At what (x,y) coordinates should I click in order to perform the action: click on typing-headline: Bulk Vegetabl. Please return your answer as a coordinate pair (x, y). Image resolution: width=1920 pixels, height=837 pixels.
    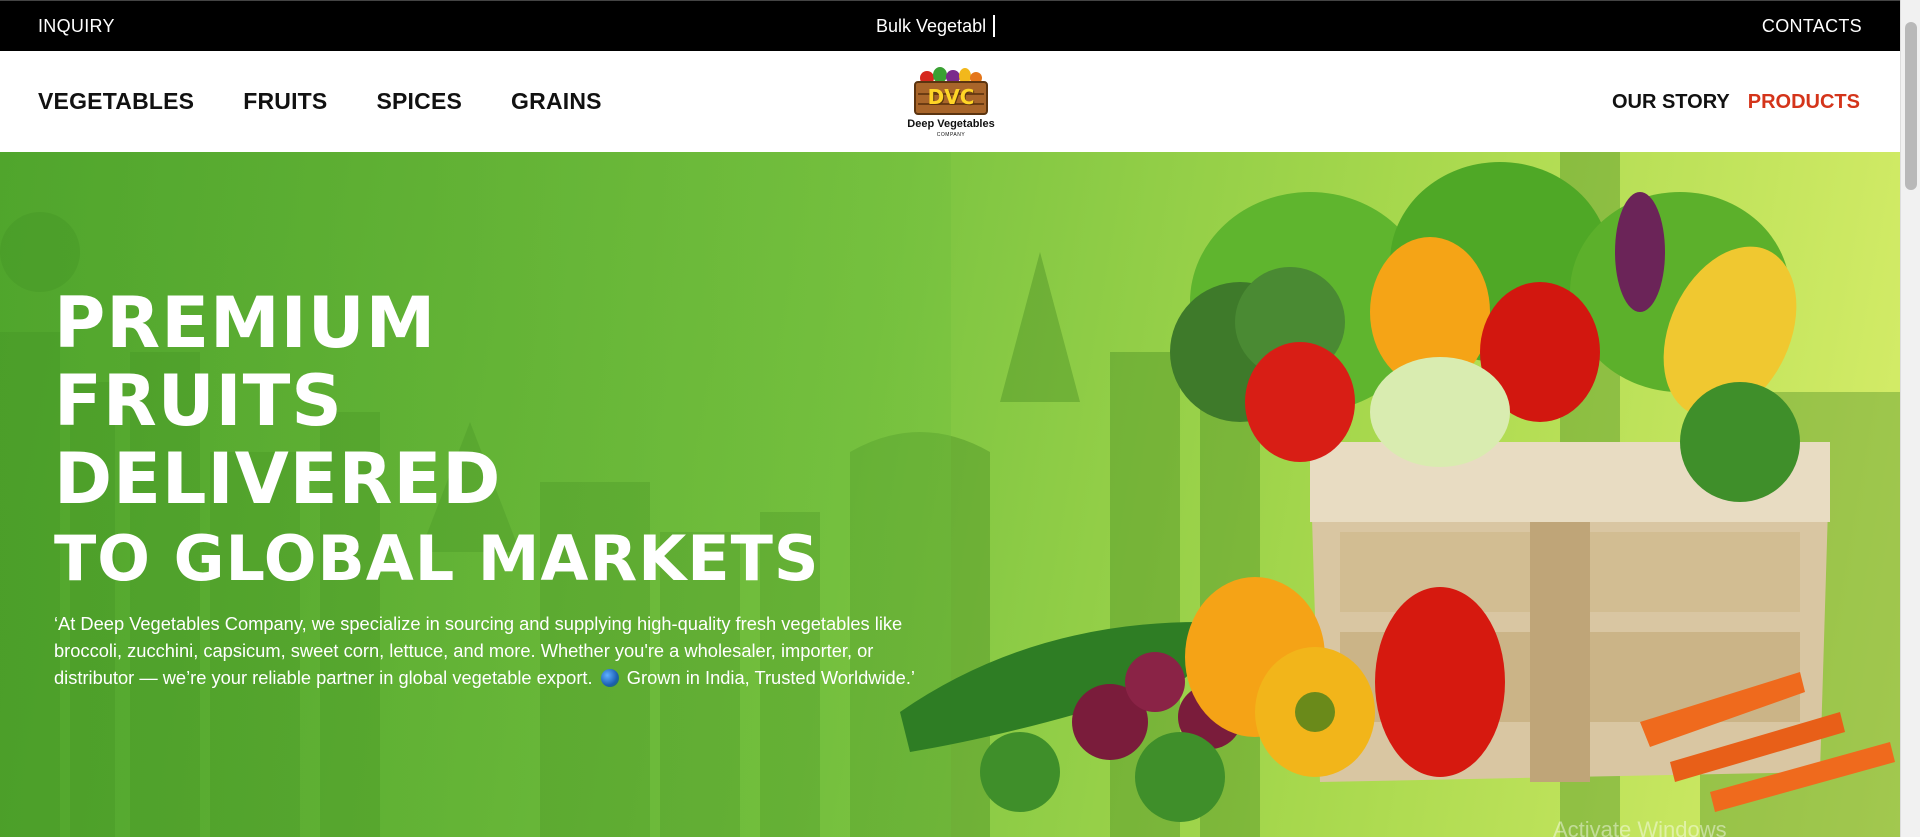
    Looking at the image, I should click on (936, 25).